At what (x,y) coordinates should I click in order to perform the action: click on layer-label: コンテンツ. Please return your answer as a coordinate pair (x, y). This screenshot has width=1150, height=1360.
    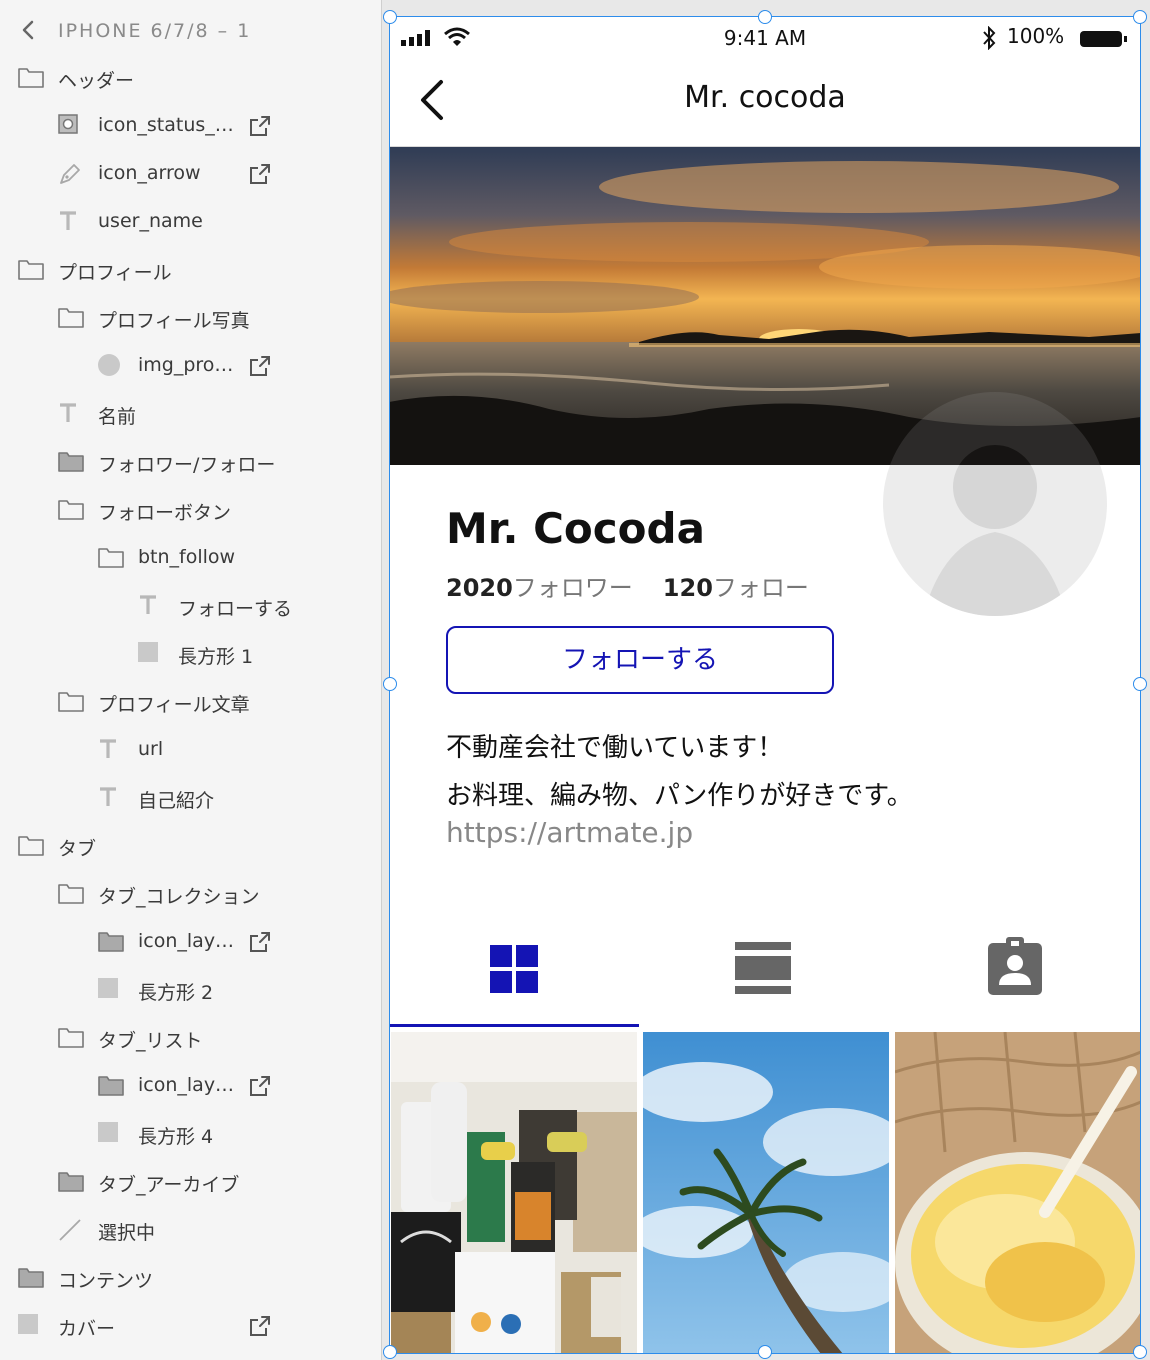
    Looking at the image, I should click on (106, 1281).